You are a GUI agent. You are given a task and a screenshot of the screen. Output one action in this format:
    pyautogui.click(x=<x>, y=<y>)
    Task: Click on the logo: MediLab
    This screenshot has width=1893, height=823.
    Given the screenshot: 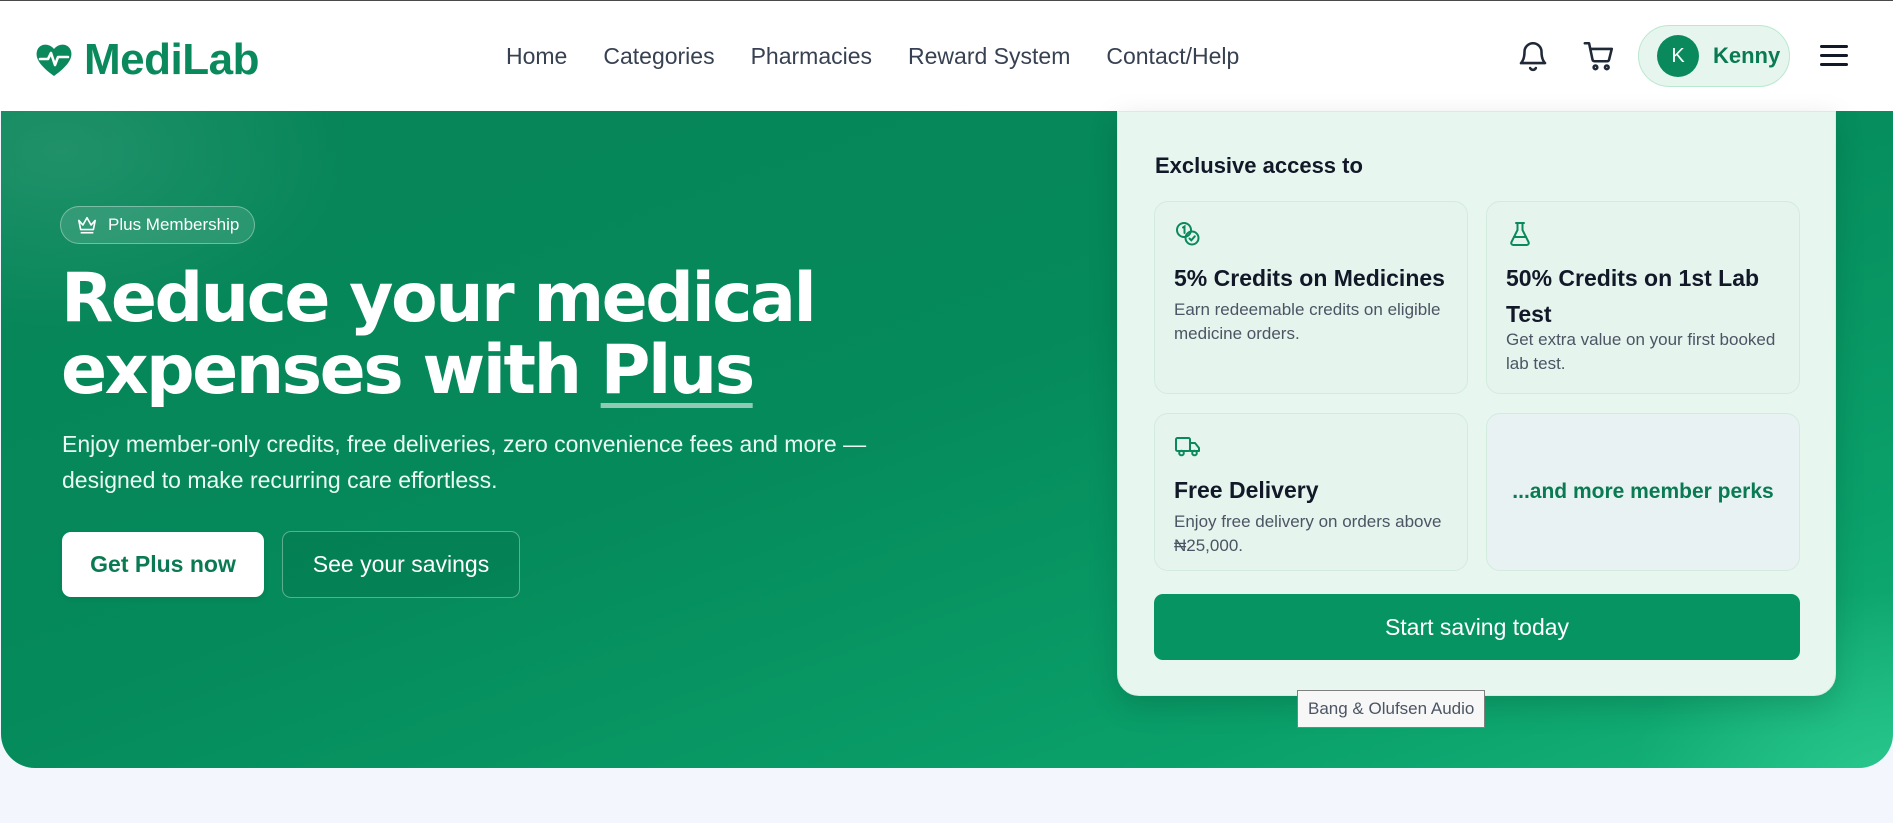 What is the action you would take?
    pyautogui.click(x=146, y=60)
    